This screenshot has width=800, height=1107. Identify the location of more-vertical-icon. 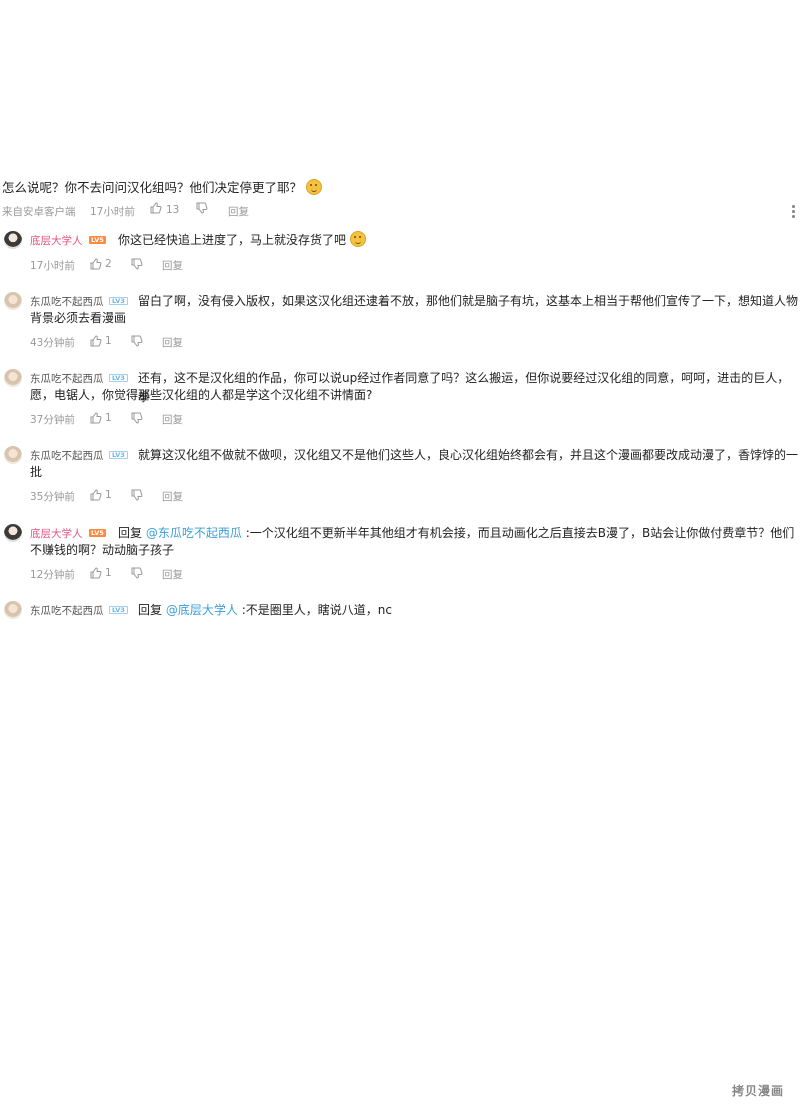
(793, 212).